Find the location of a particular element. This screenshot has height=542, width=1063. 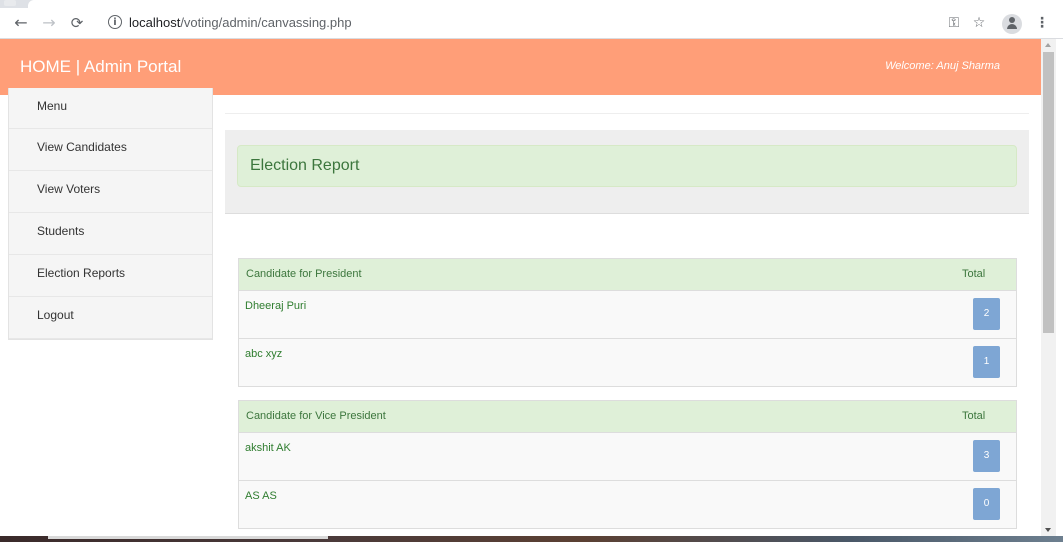

back-arrow-icon: ← is located at coordinates (21, 23).